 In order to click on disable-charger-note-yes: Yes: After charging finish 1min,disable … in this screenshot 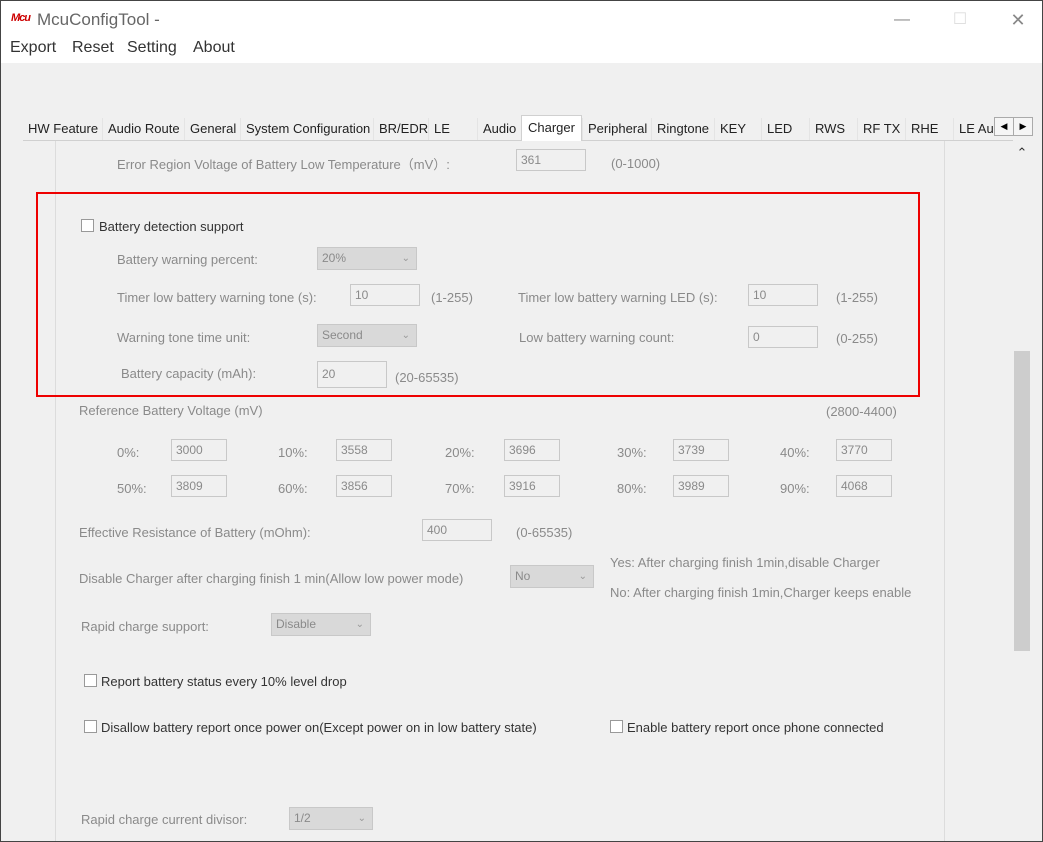, I will do `click(745, 562)`.